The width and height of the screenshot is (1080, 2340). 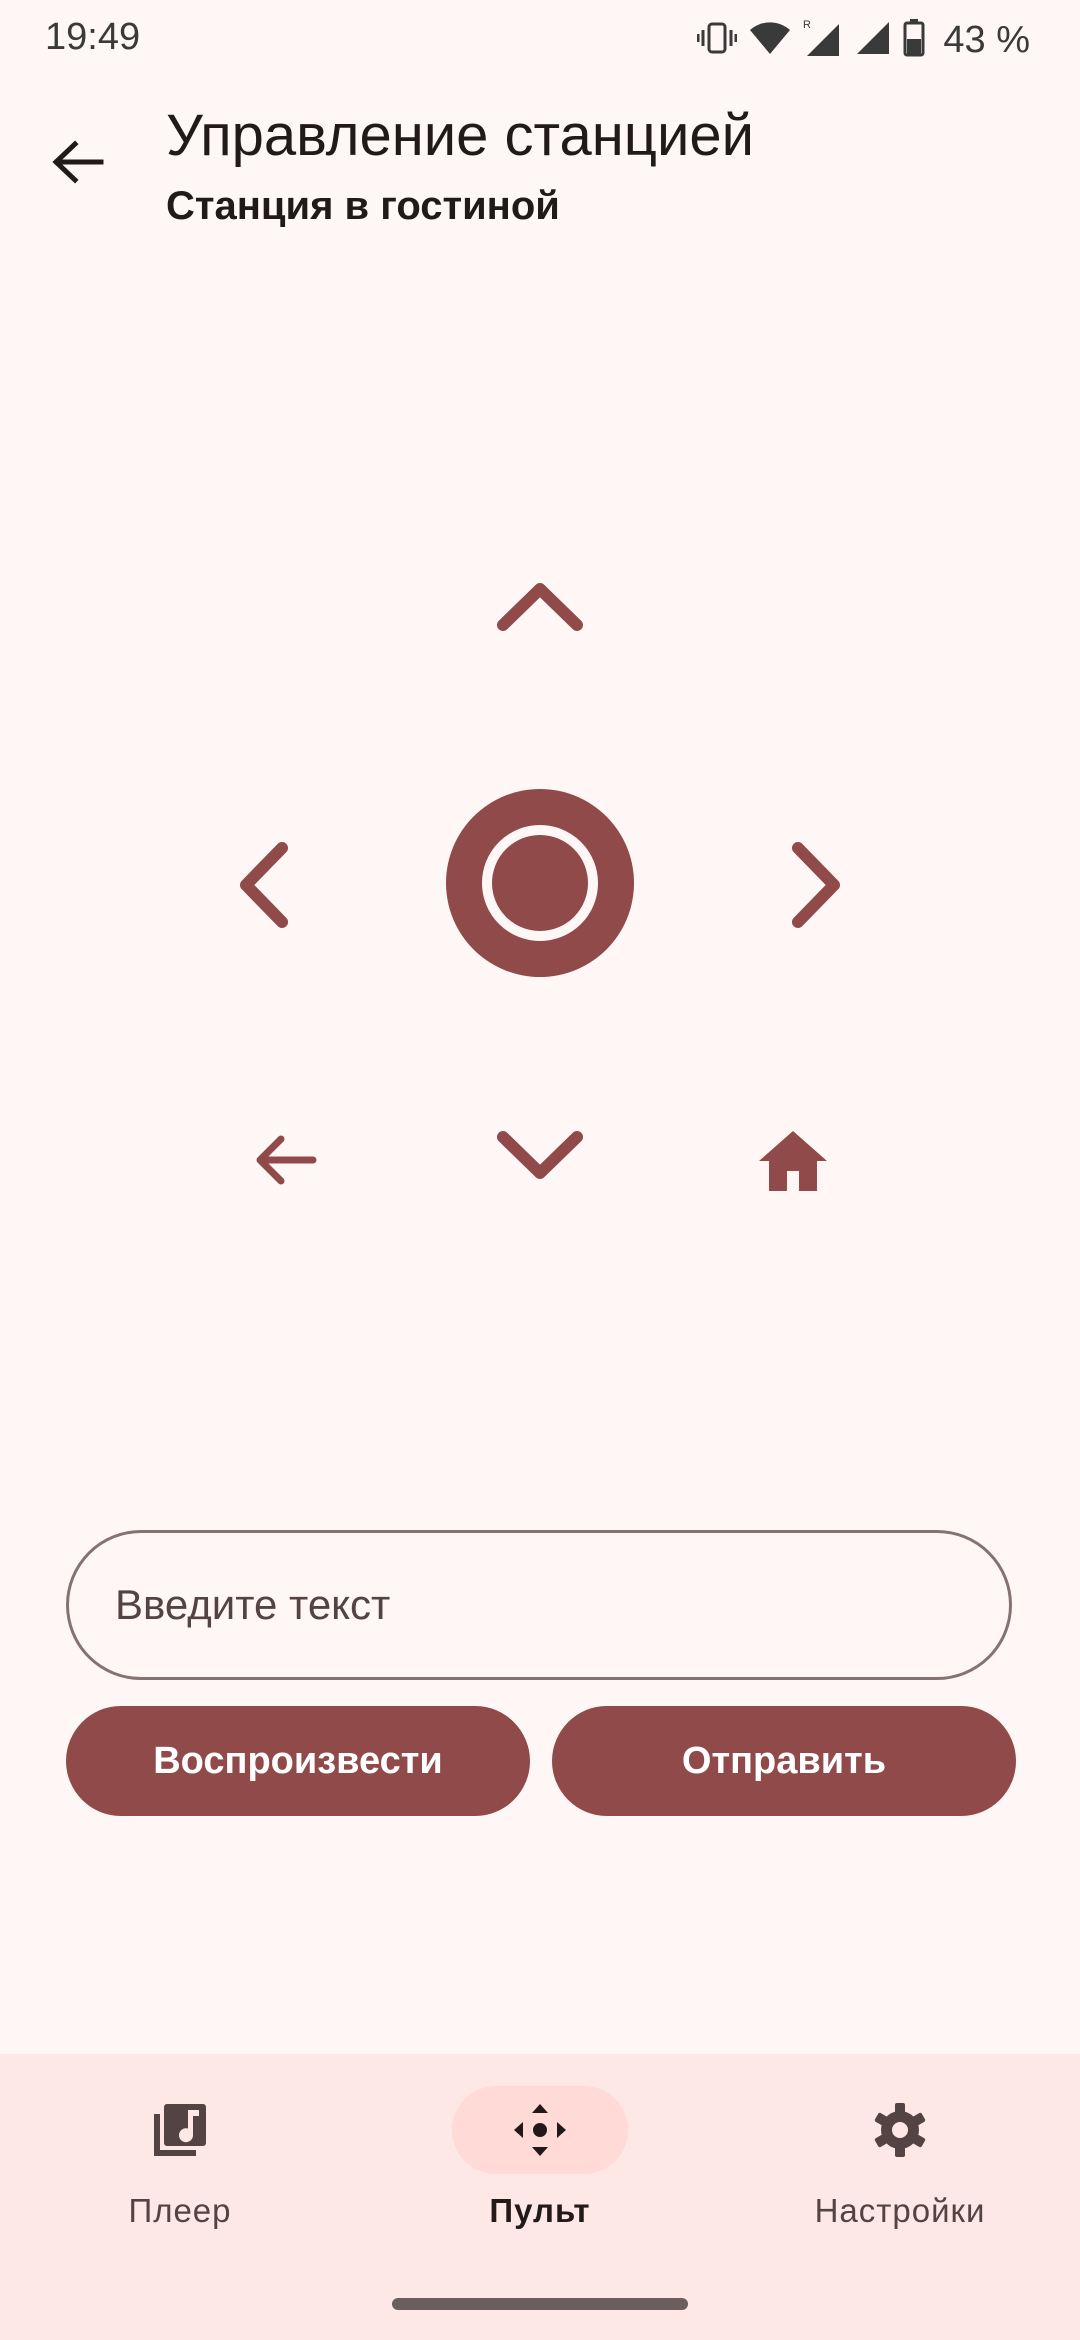 I want to click on nav-item-settings: Настройки, so click(x=900, y=2170).